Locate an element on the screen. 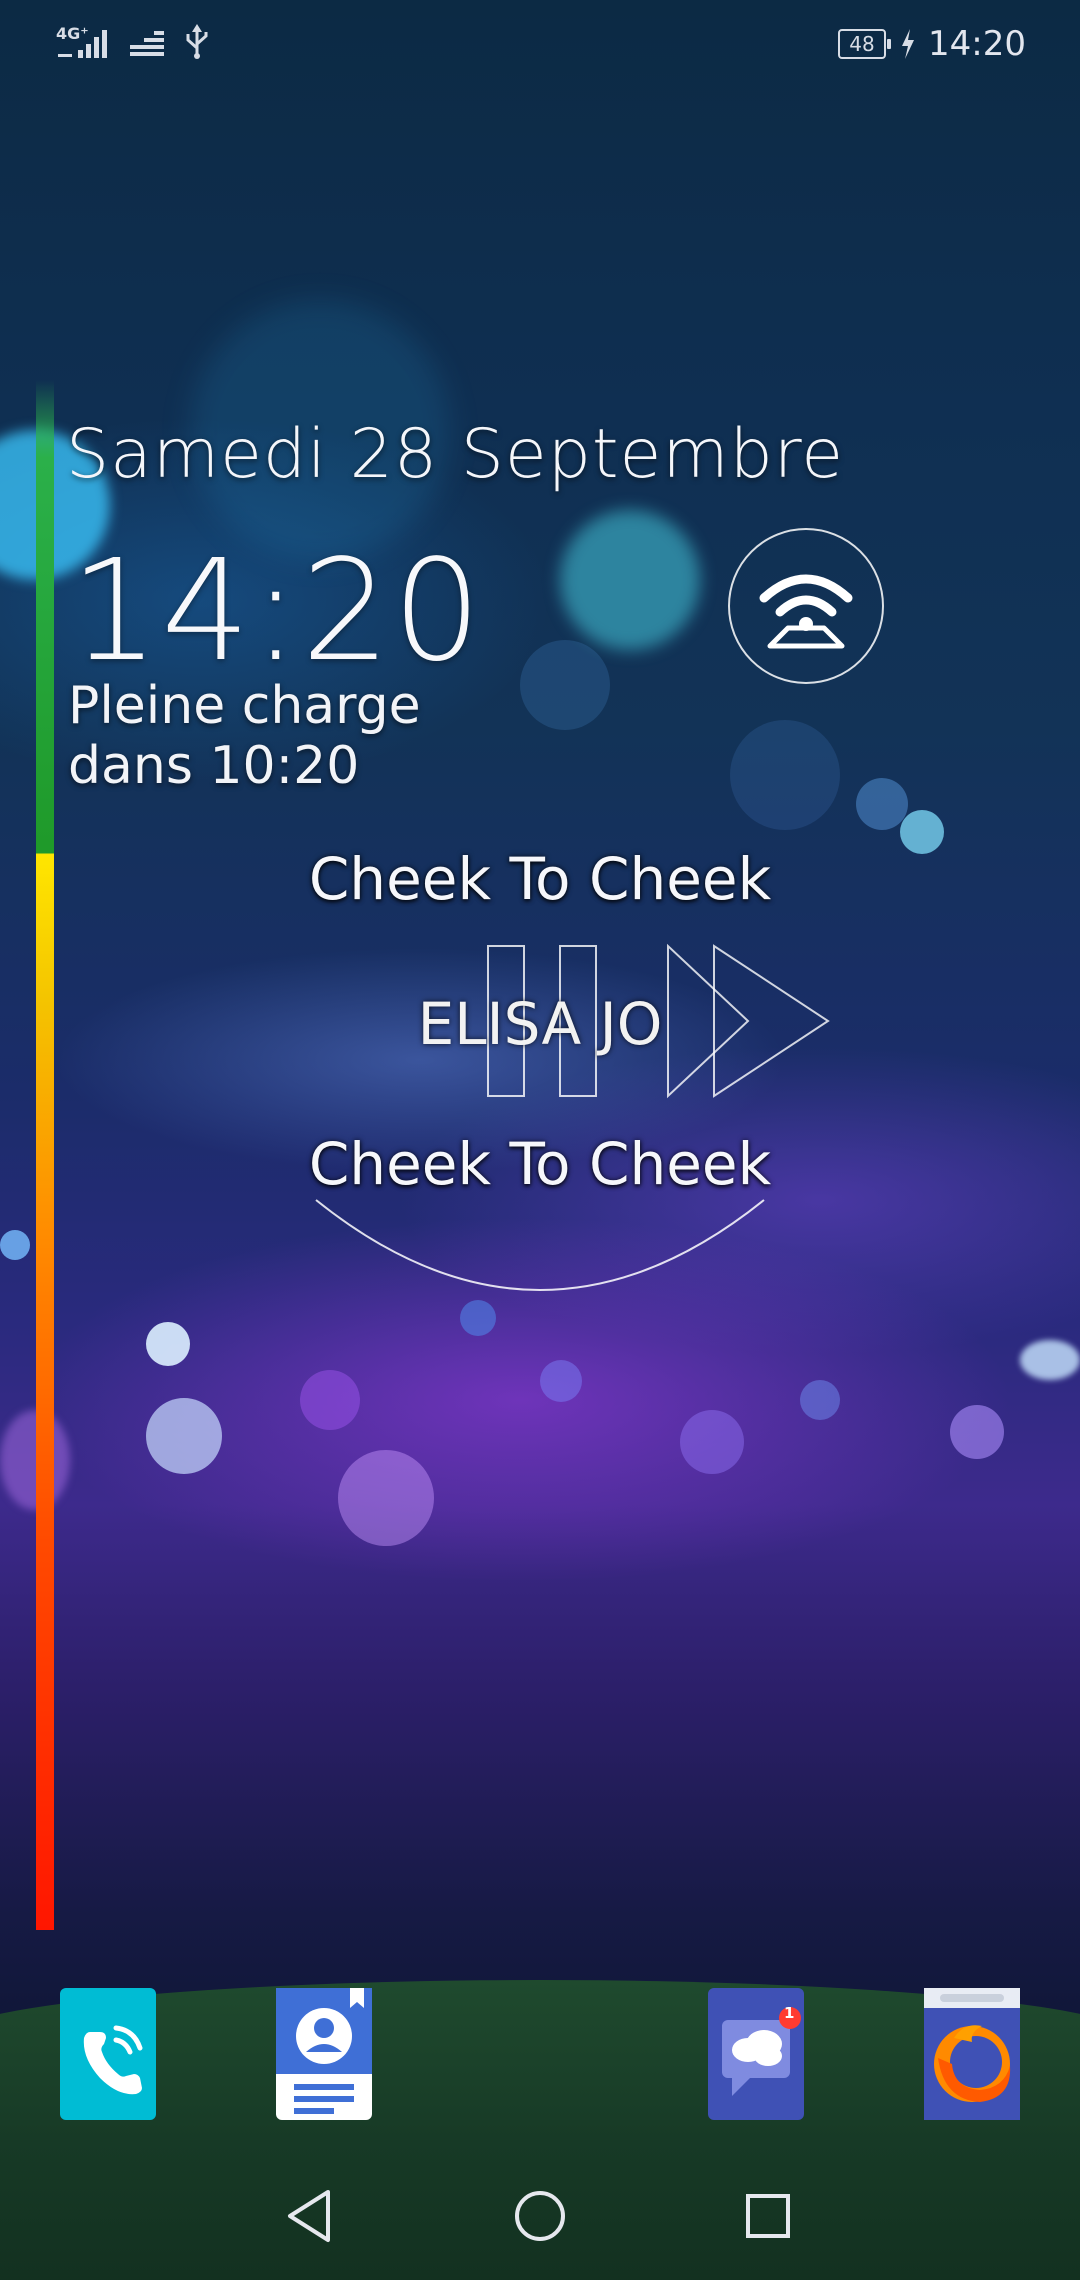 The image size is (1080, 2280). song-title: Cheek To Cheek is located at coordinates (540, 879).